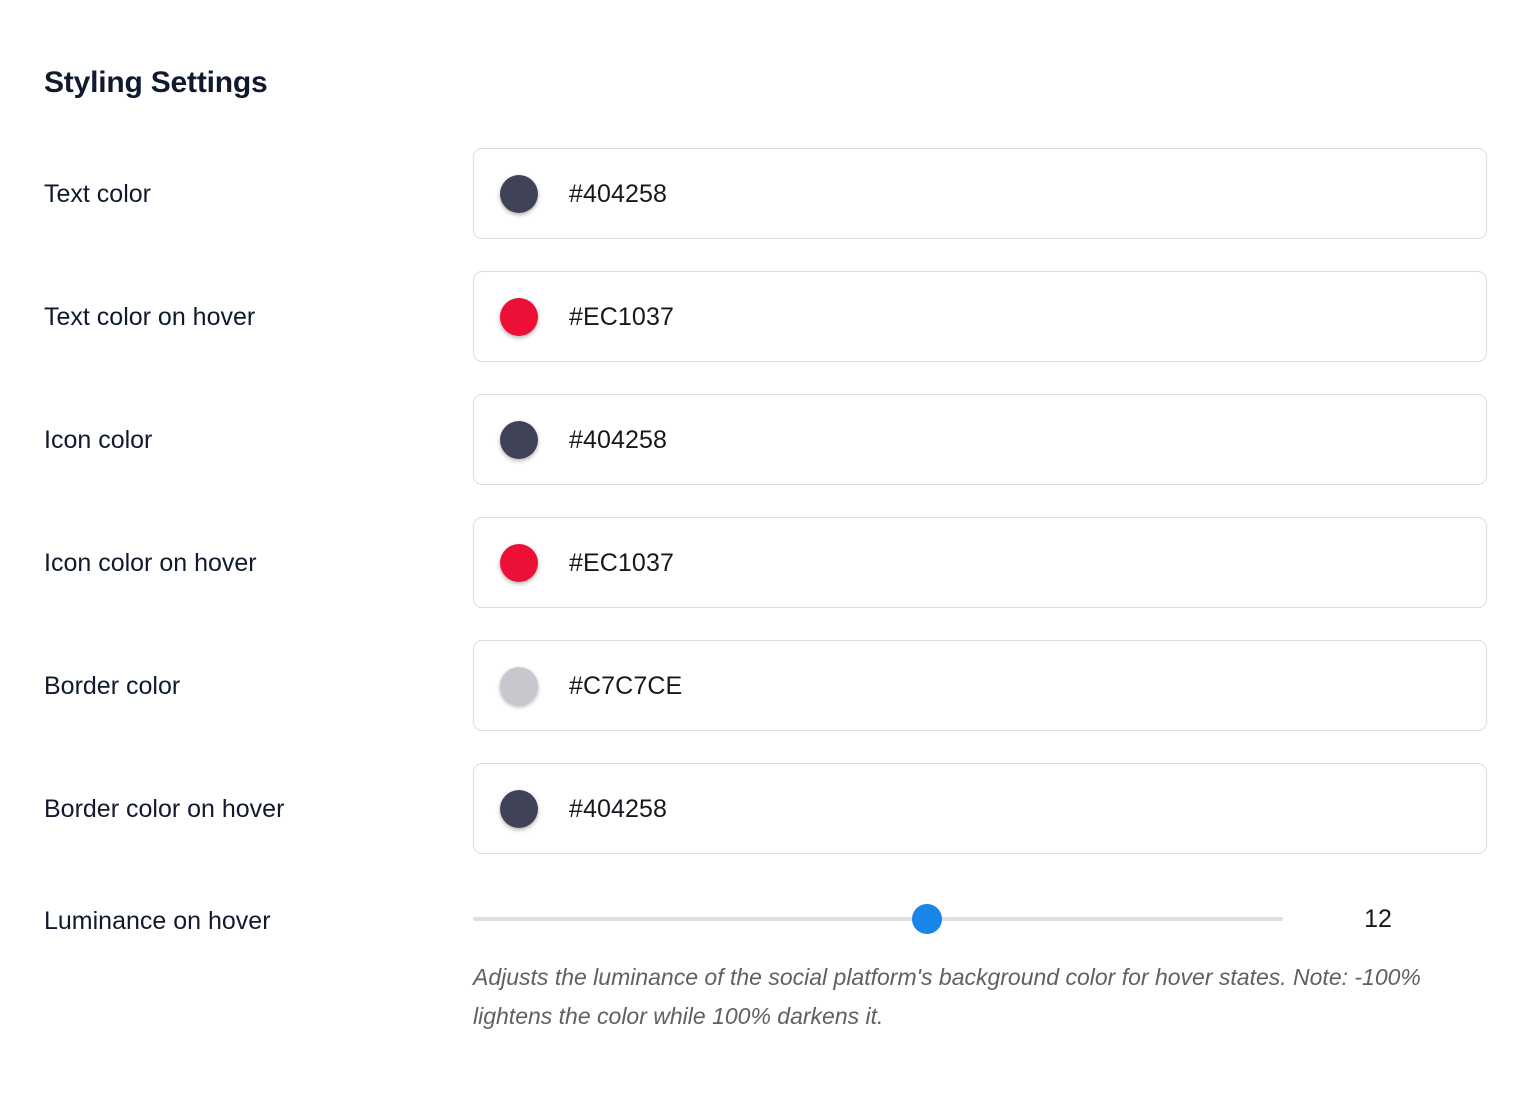  What do you see at coordinates (980, 193) in the screenshot?
I see `color-input-text-color: #404258` at bounding box center [980, 193].